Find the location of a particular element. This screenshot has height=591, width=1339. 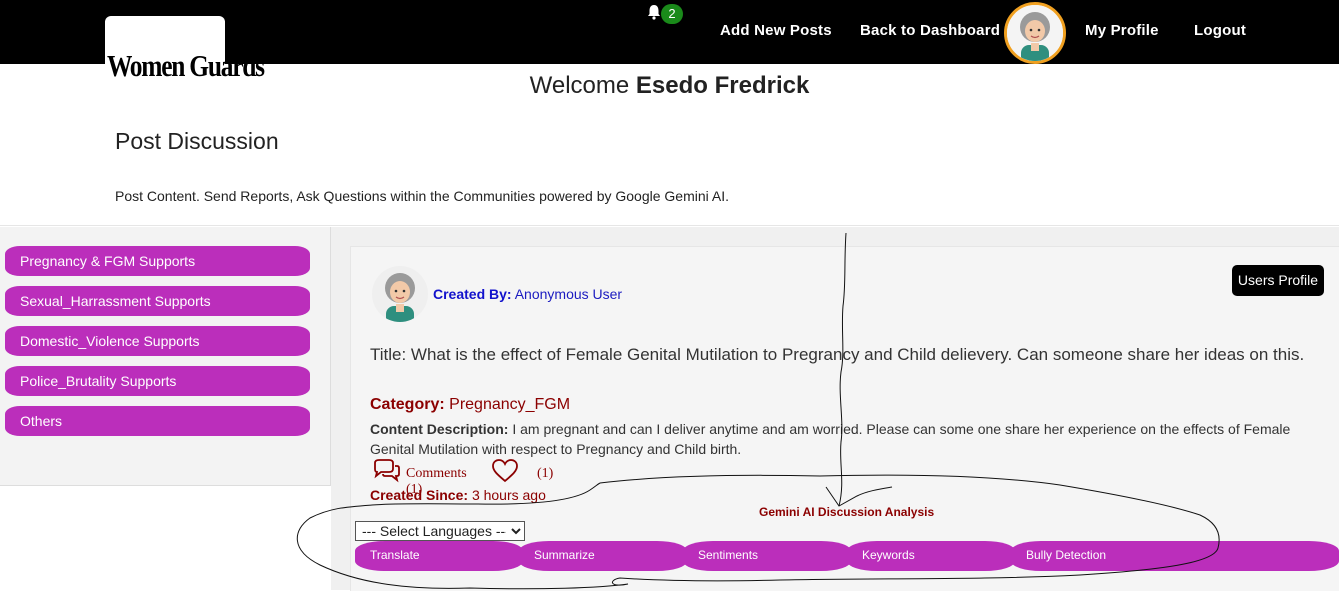

category-label: Category: is located at coordinates (407, 404).